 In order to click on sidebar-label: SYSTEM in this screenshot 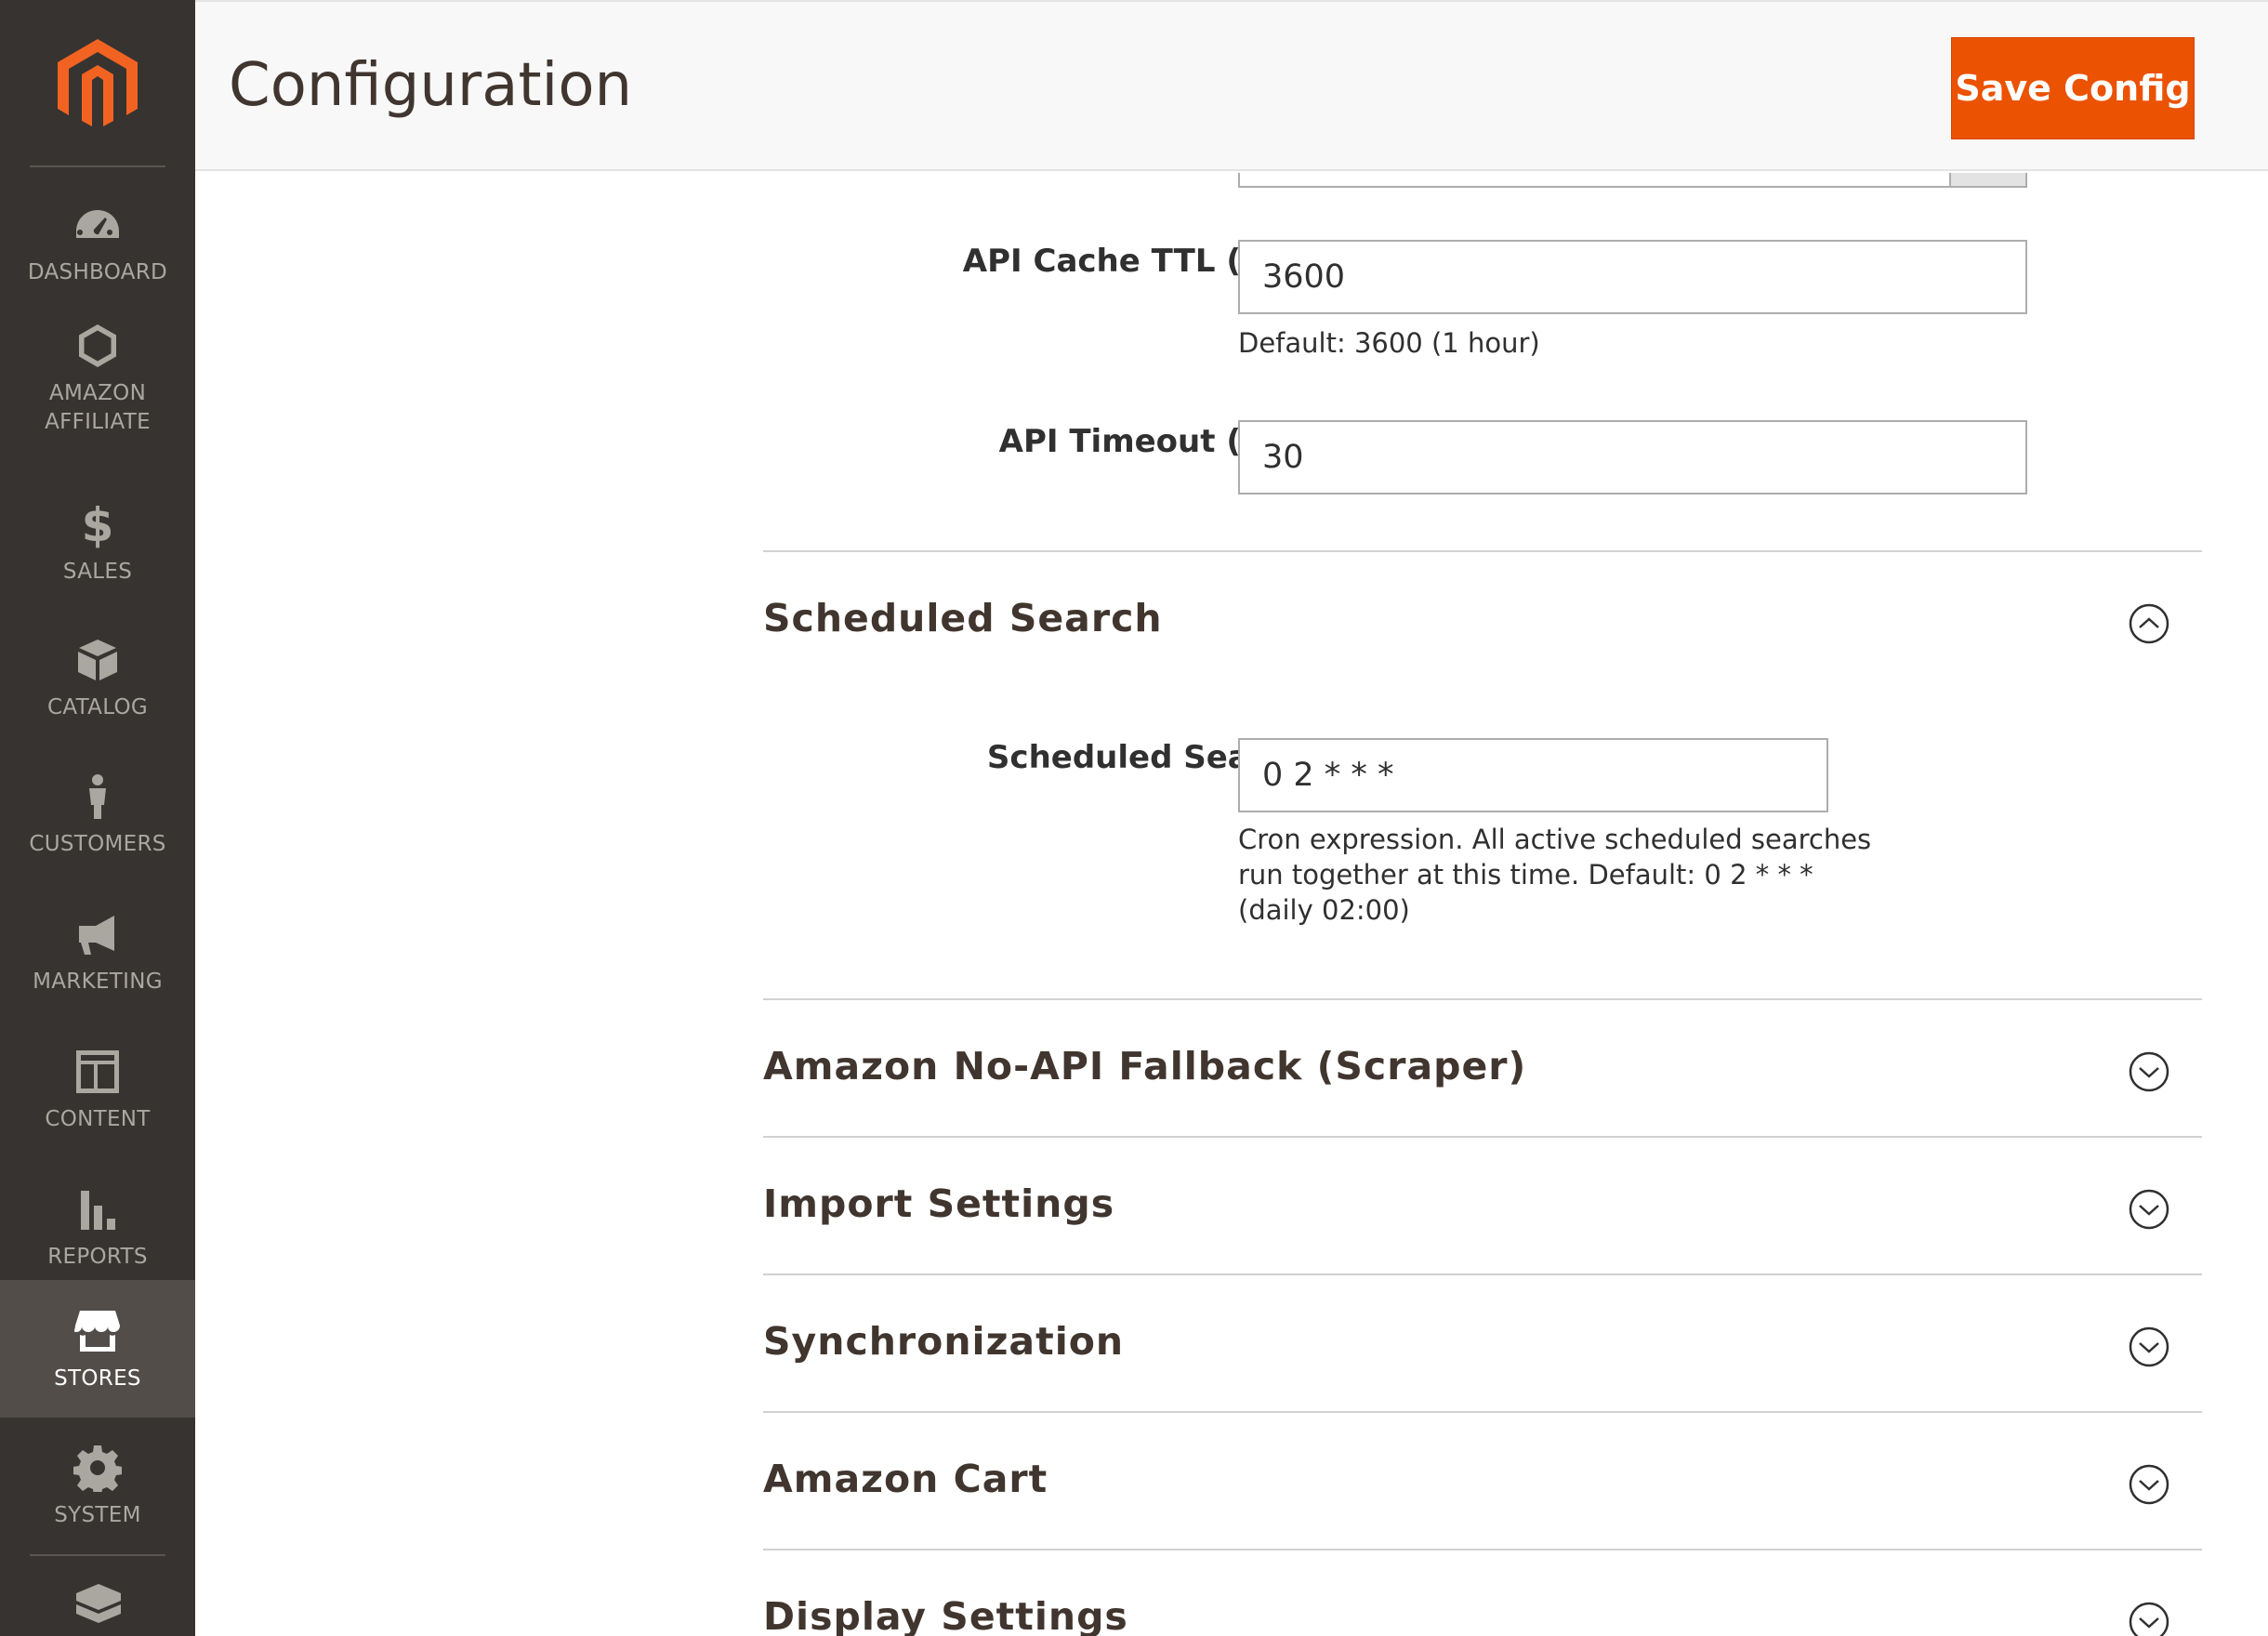, I will do `click(97, 1515)`.